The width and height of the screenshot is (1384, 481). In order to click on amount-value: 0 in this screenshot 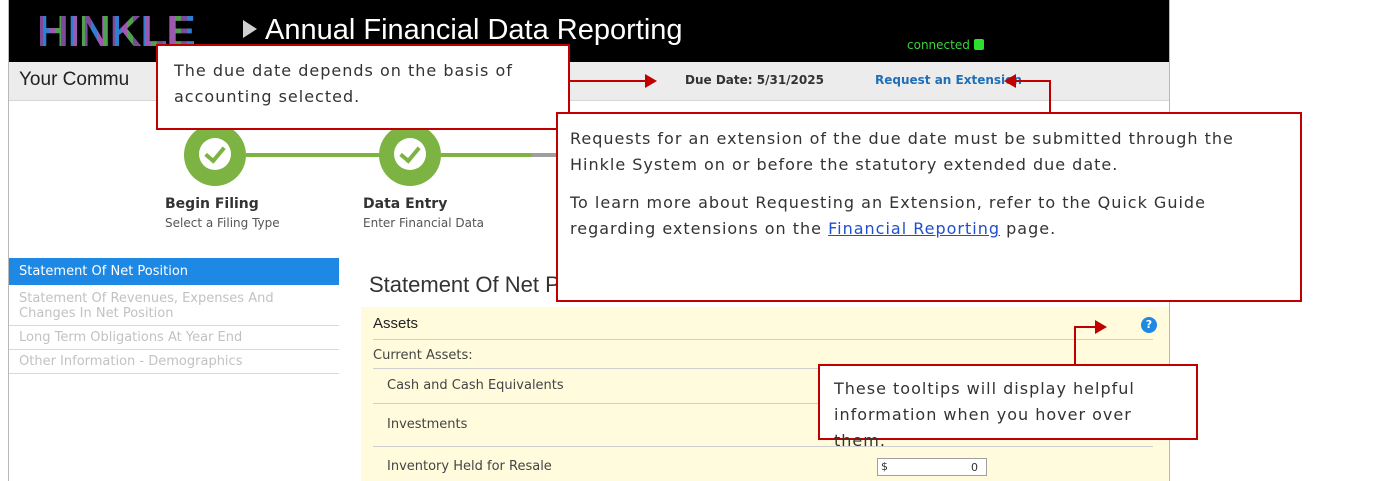, I will do `click(974, 467)`.